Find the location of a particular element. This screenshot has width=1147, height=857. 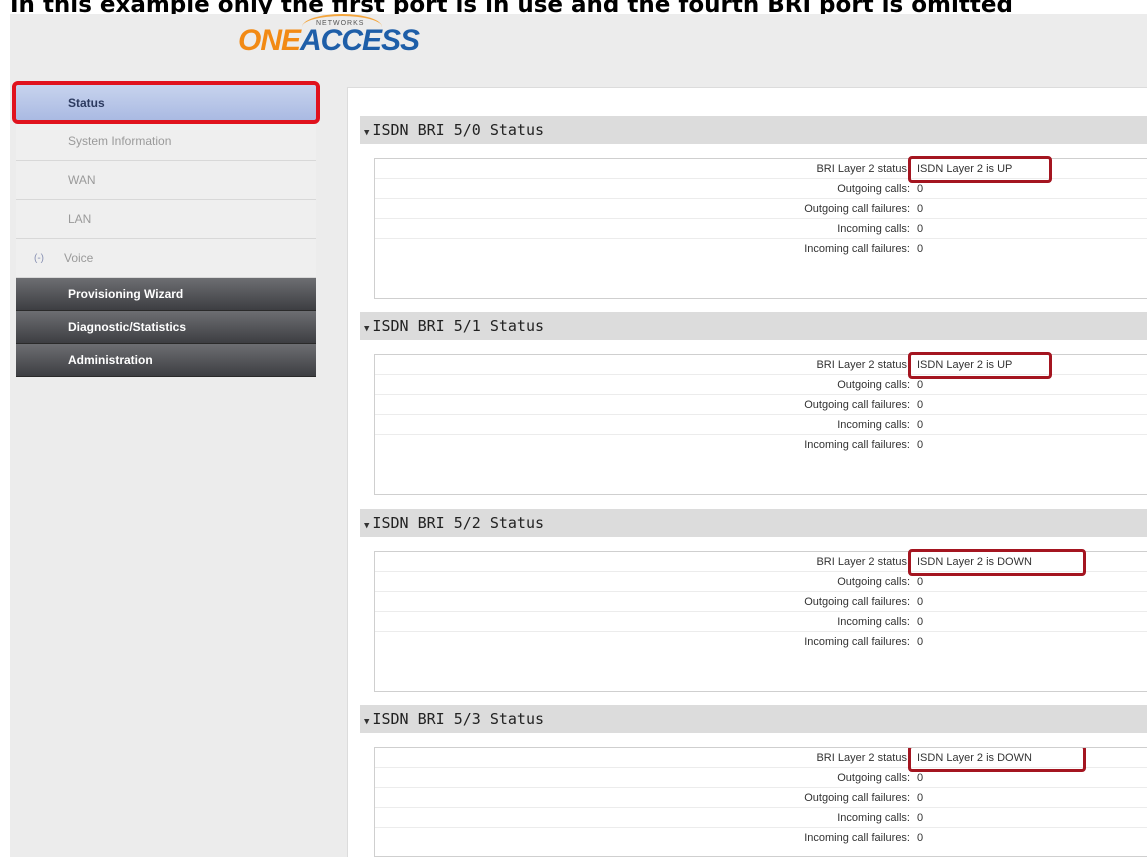

sidebar-item-label: System Information is located at coordinates (120, 141).